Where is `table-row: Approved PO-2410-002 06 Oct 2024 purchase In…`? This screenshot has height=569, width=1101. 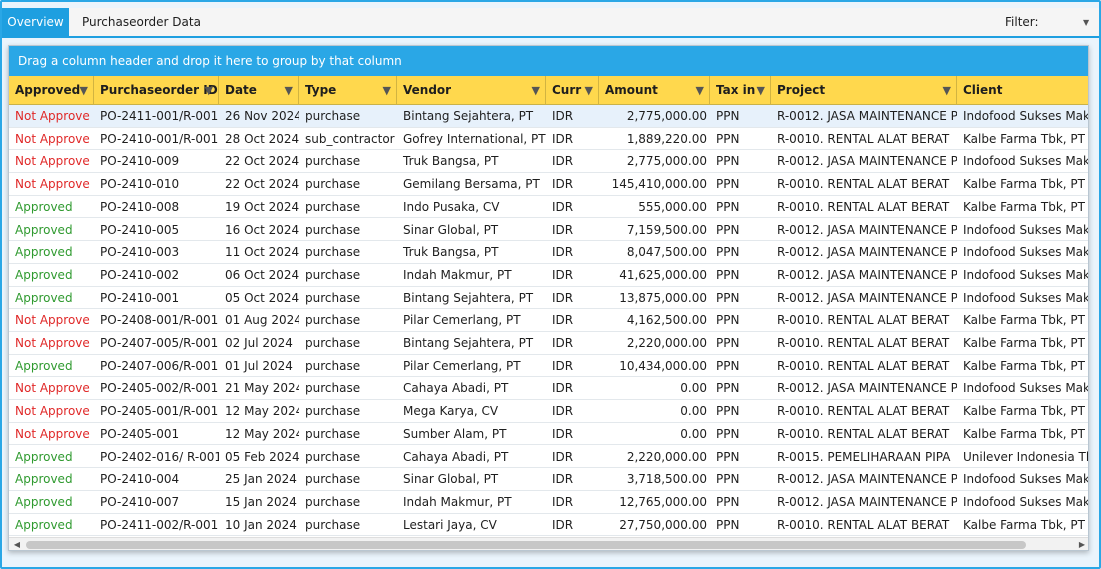 table-row: Approved PO-2410-002 06 Oct 2024 purchase In… is located at coordinates (548, 275).